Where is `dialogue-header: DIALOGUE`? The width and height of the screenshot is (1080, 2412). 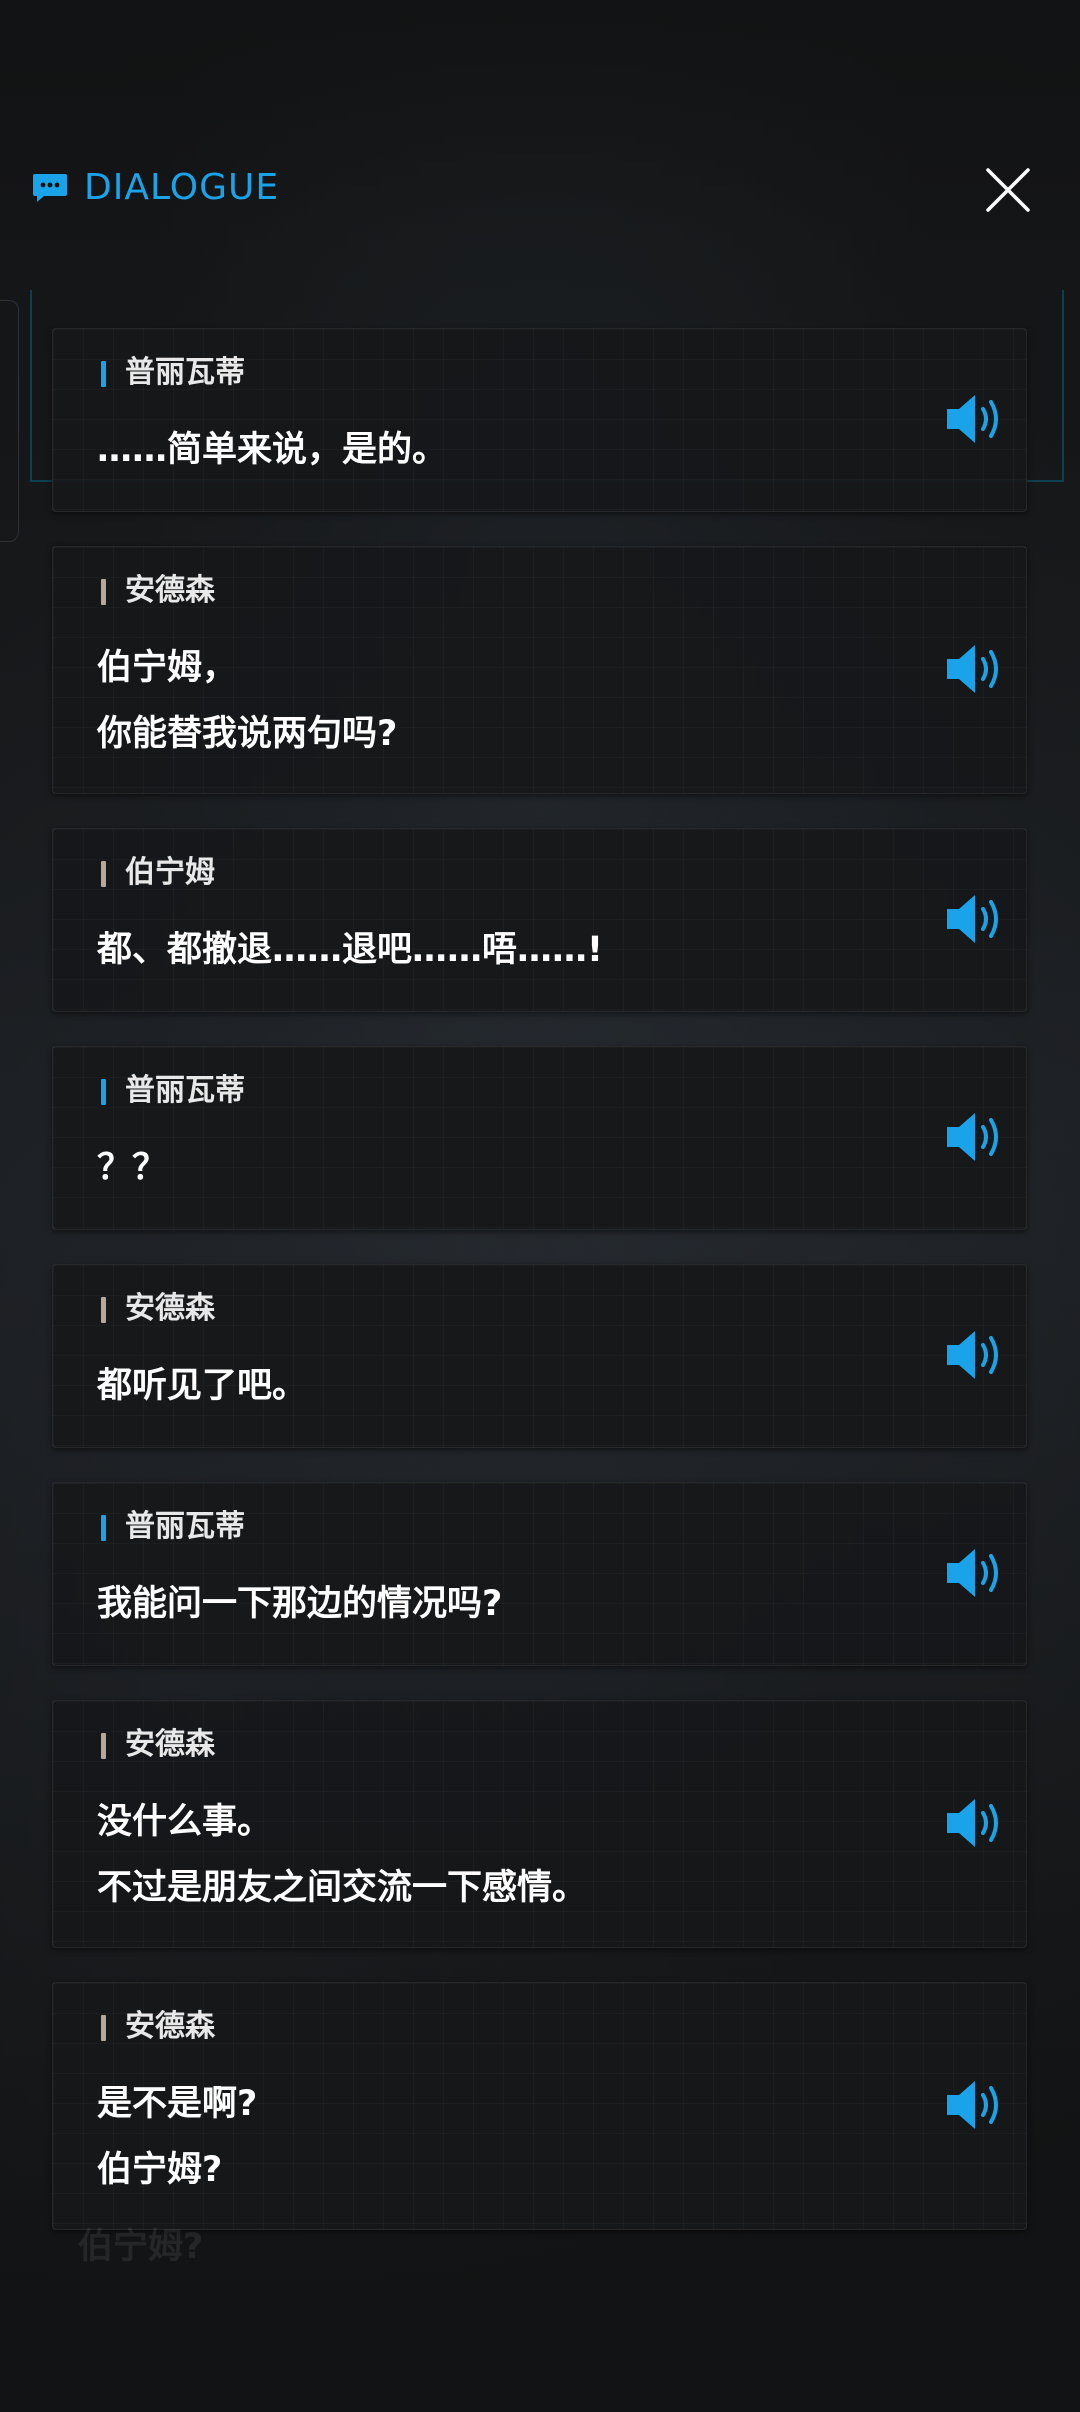 dialogue-header: DIALOGUE is located at coordinates (540, 190).